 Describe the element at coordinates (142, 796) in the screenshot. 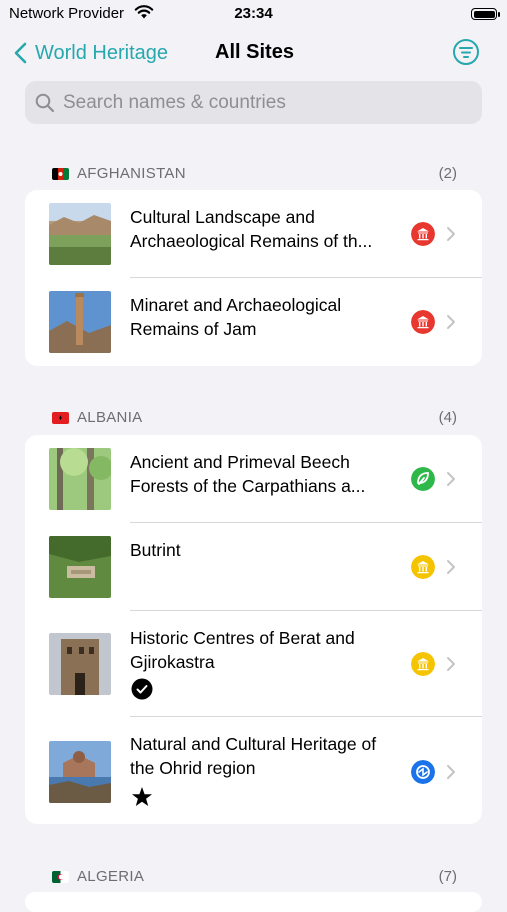

I see `star-icon` at that location.